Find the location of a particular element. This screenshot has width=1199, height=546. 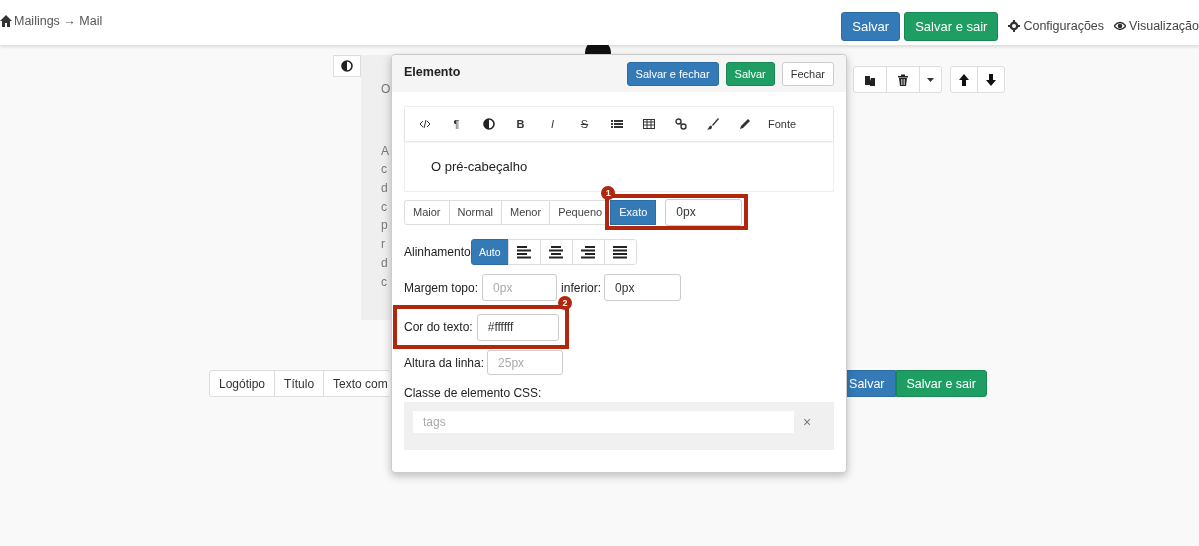

align-left-icon is located at coordinates (524, 252).